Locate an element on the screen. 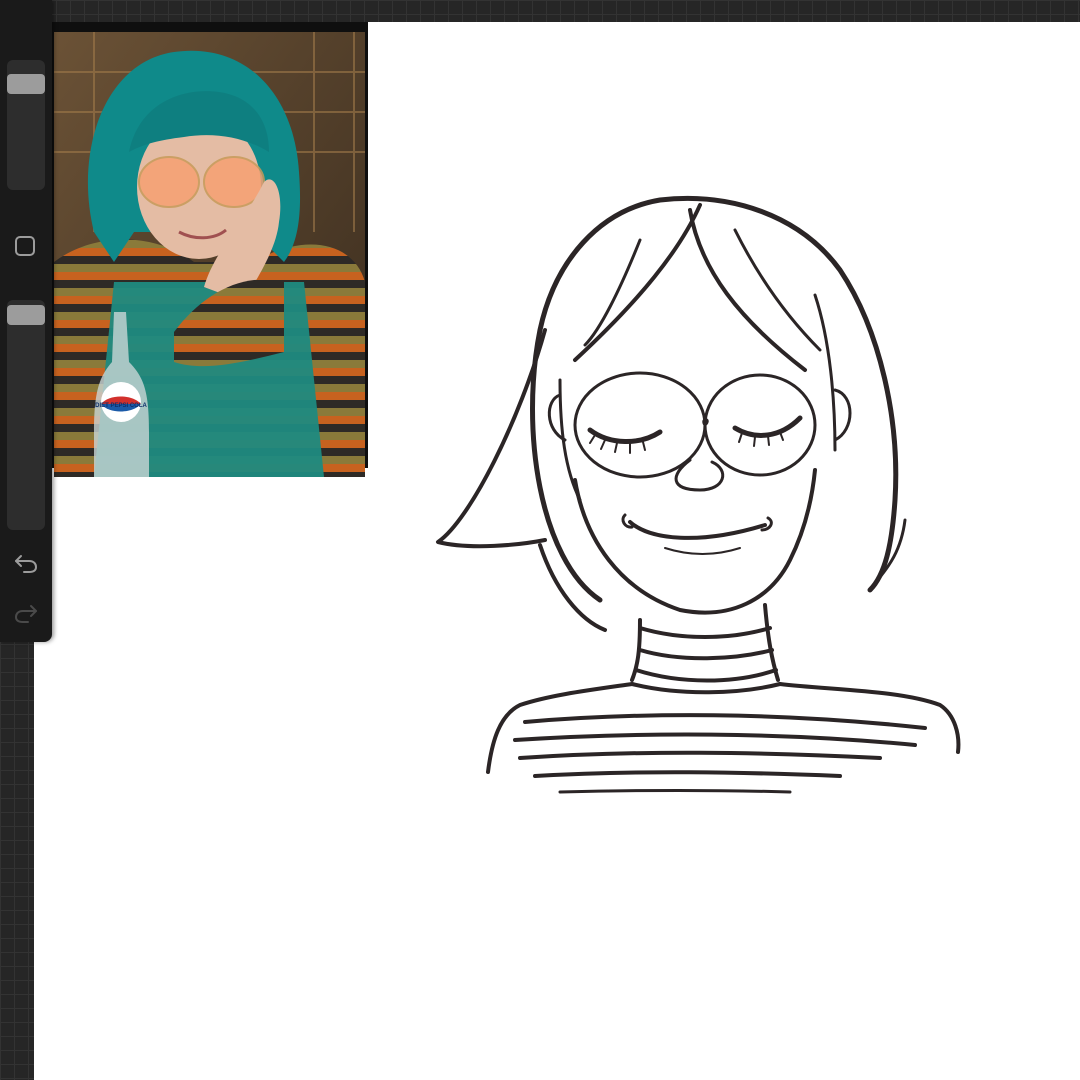 Image resolution: width=1080 pixels, height=1080 pixels. sidebar-toolbar is located at coordinates (26, 321).